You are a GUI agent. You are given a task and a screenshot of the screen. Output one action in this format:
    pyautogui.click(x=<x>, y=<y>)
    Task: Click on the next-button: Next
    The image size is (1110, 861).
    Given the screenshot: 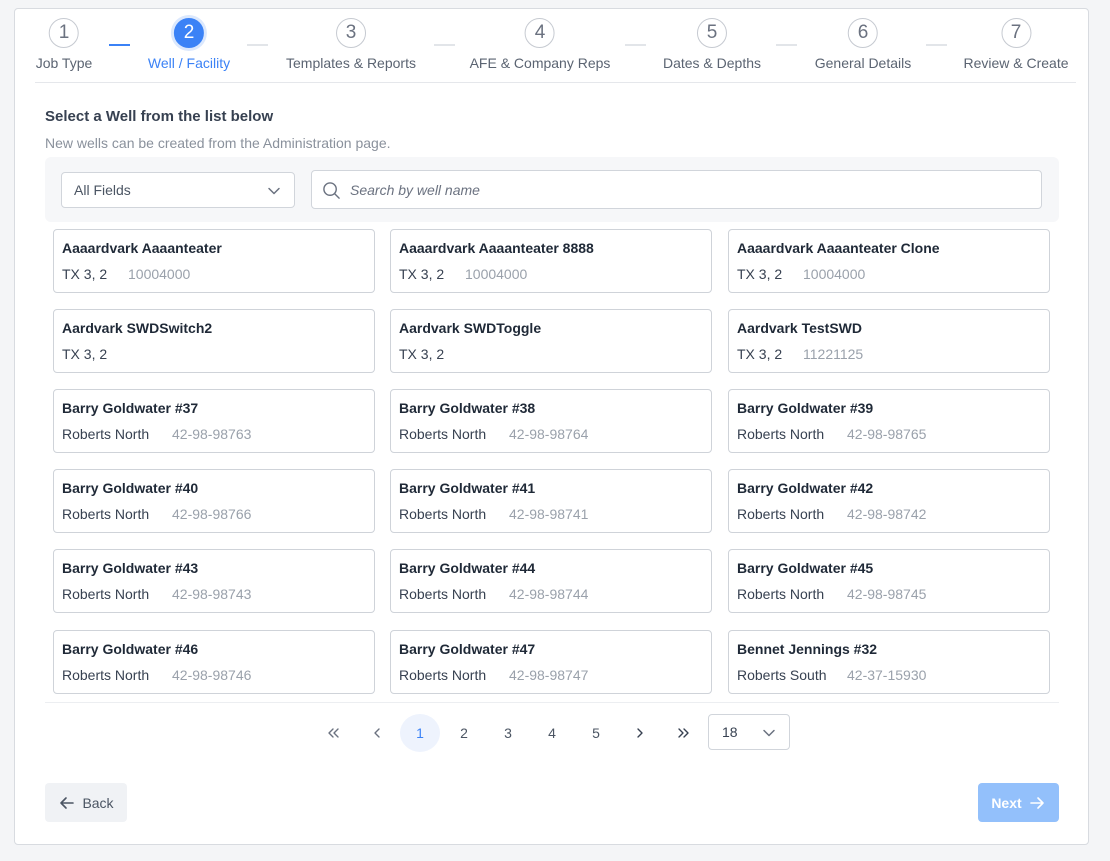 What is the action you would take?
    pyautogui.click(x=1018, y=802)
    